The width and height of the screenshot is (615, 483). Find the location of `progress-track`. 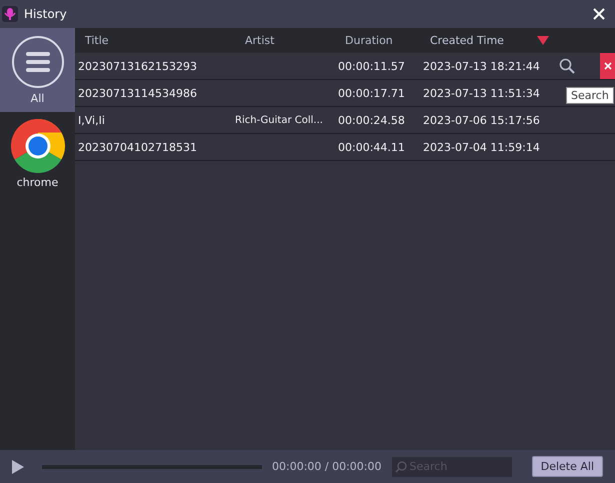

progress-track is located at coordinates (152, 466).